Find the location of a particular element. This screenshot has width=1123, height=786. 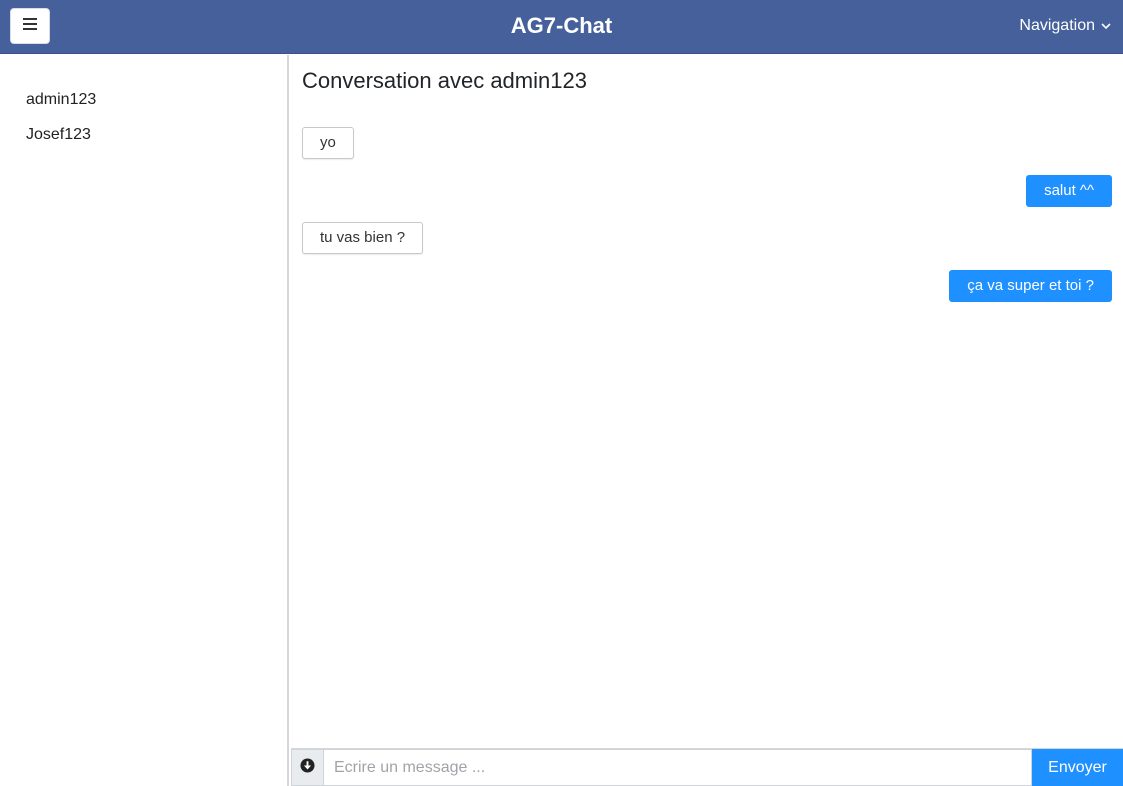

contact-item-josef123: Josef123 is located at coordinates (58, 135).